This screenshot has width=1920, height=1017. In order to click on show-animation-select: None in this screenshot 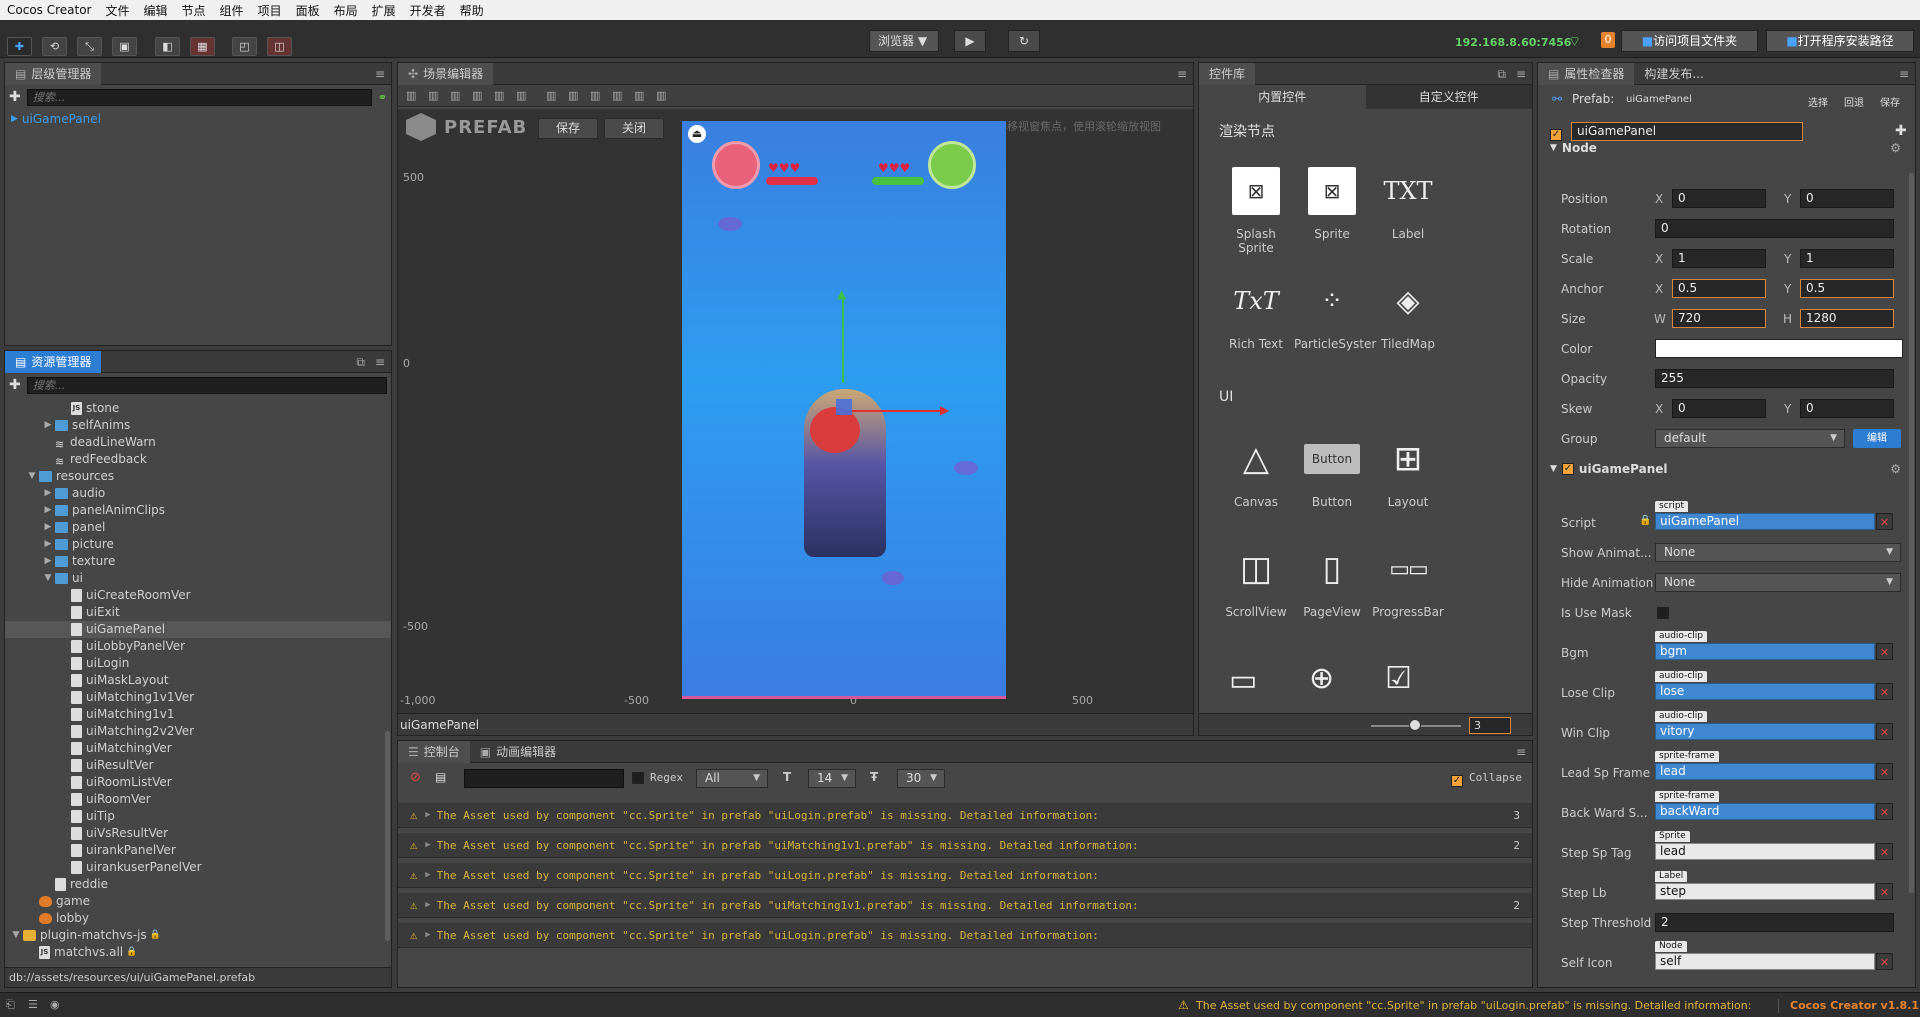, I will do `click(1778, 552)`.